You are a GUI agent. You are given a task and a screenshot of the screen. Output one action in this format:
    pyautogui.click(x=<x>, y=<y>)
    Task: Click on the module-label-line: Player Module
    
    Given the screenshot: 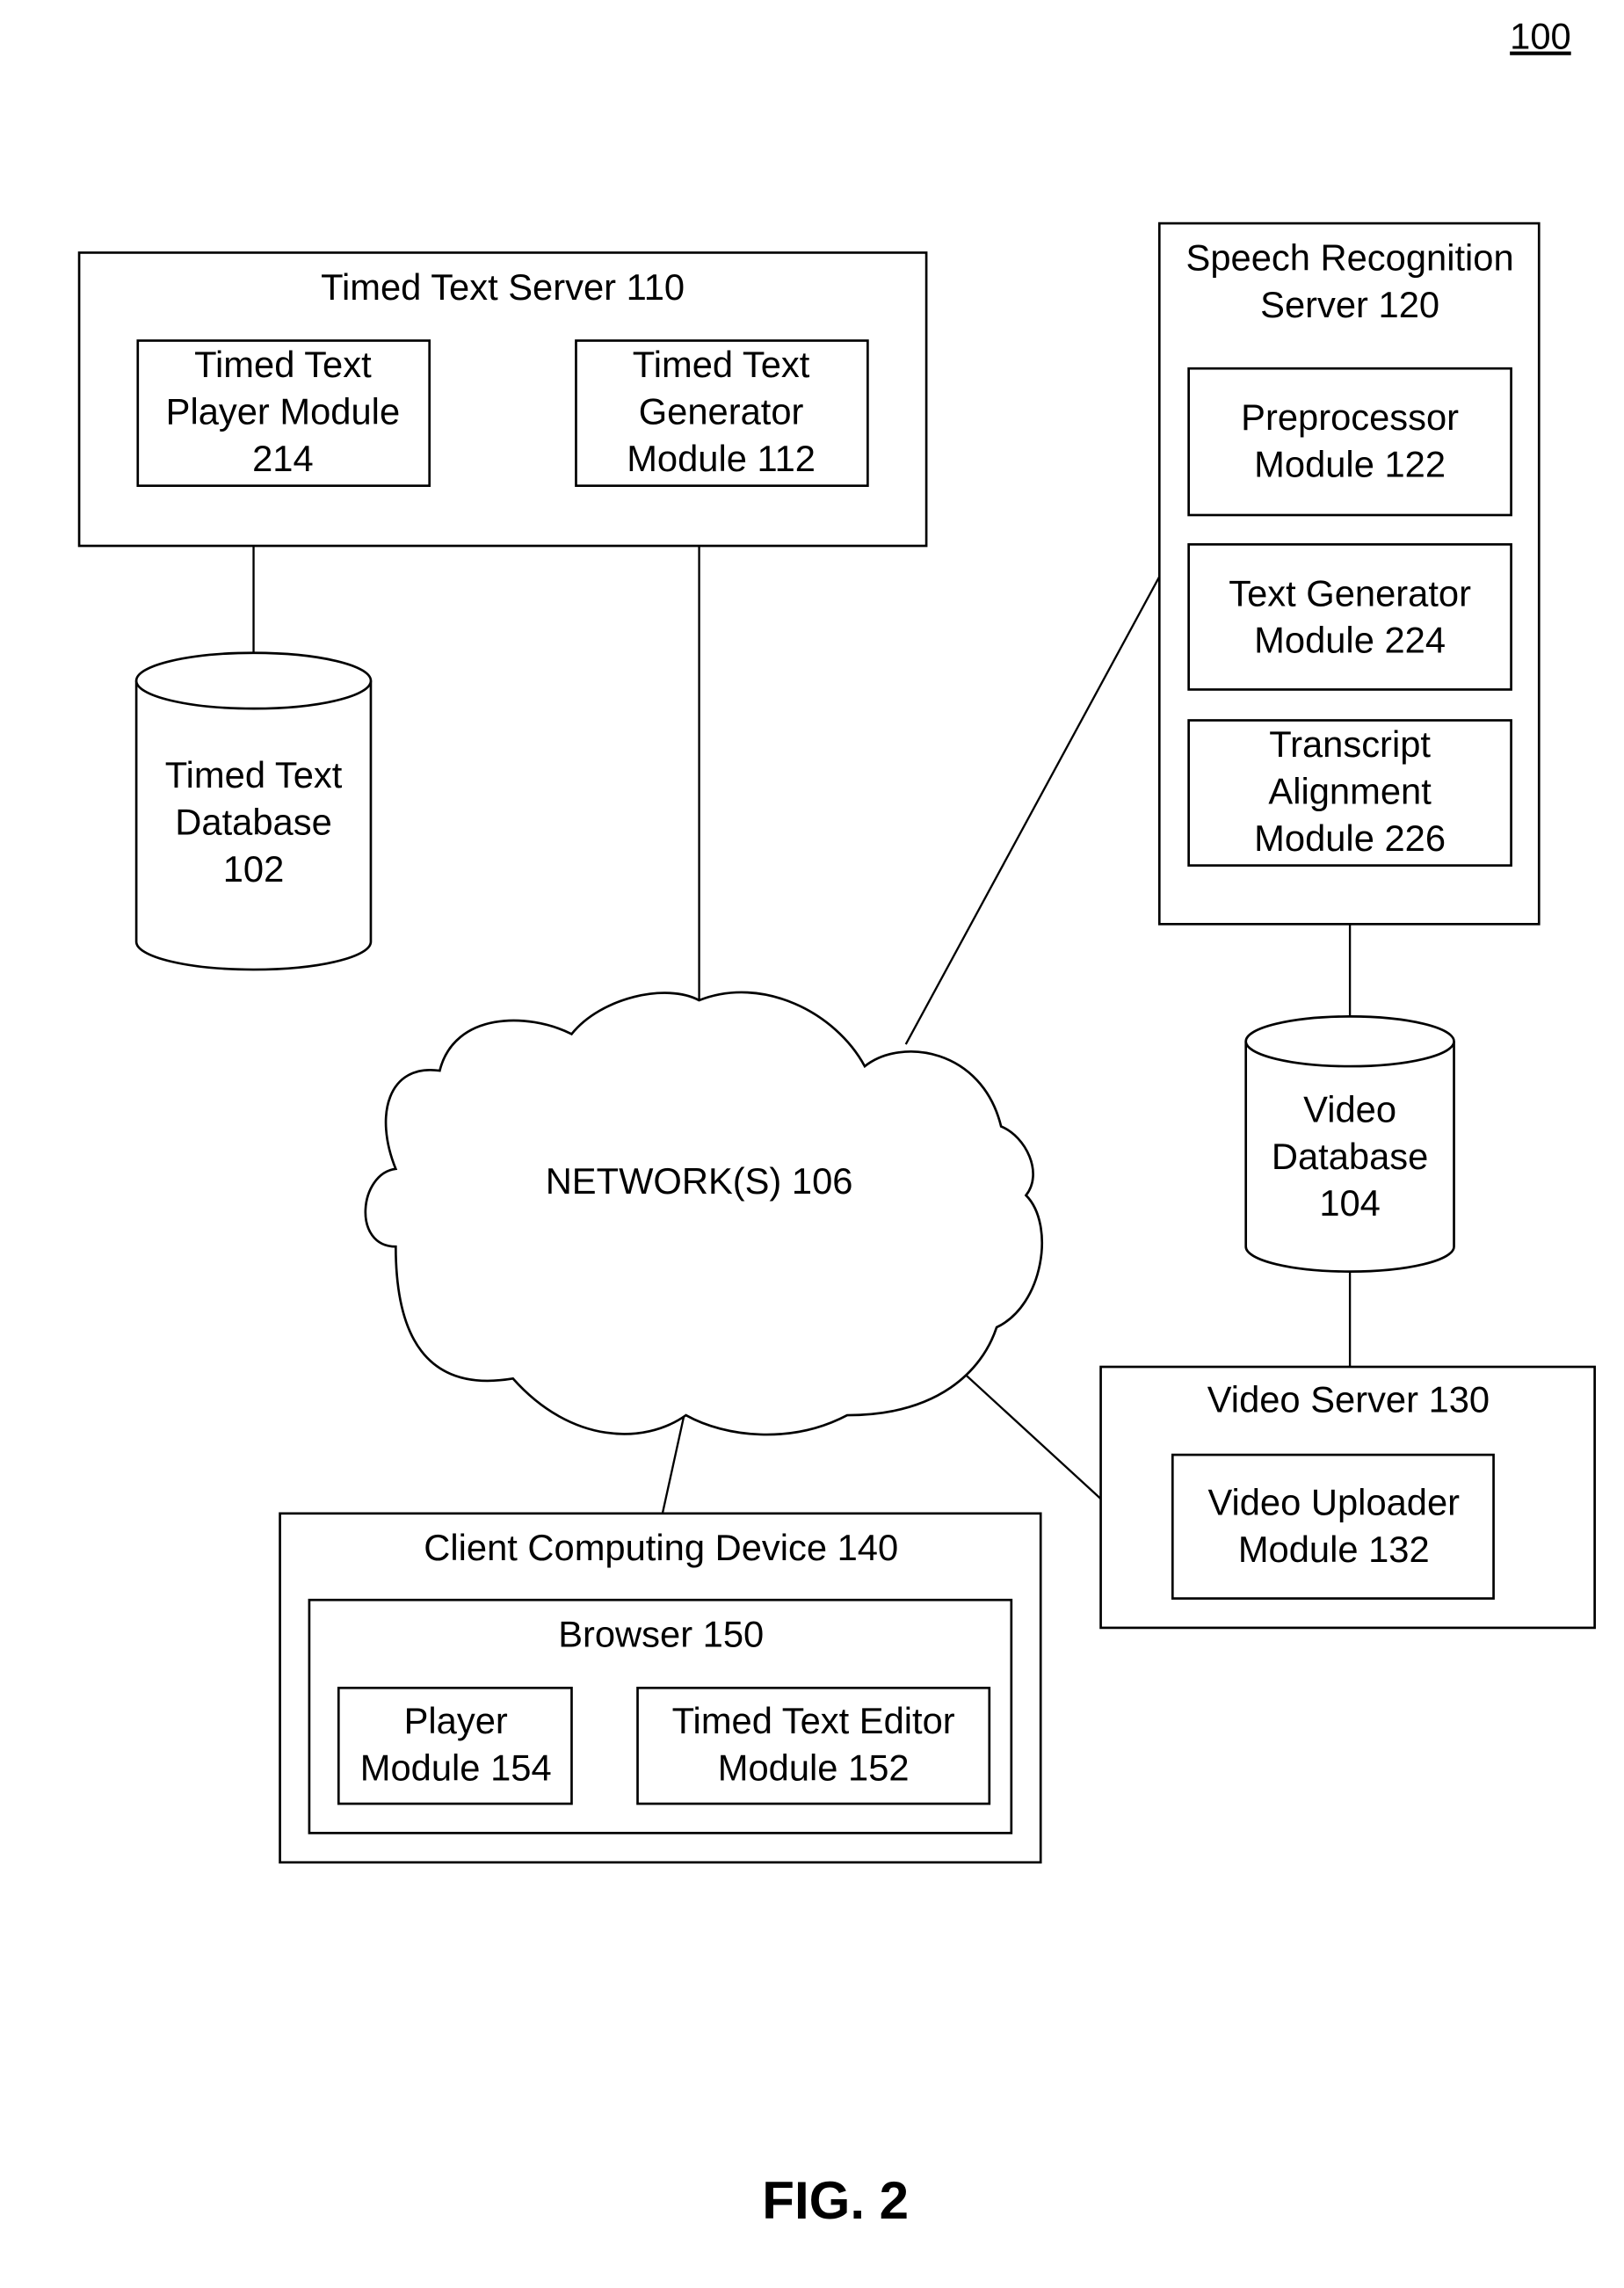 What is the action you would take?
    pyautogui.click(x=283, y=412)
    